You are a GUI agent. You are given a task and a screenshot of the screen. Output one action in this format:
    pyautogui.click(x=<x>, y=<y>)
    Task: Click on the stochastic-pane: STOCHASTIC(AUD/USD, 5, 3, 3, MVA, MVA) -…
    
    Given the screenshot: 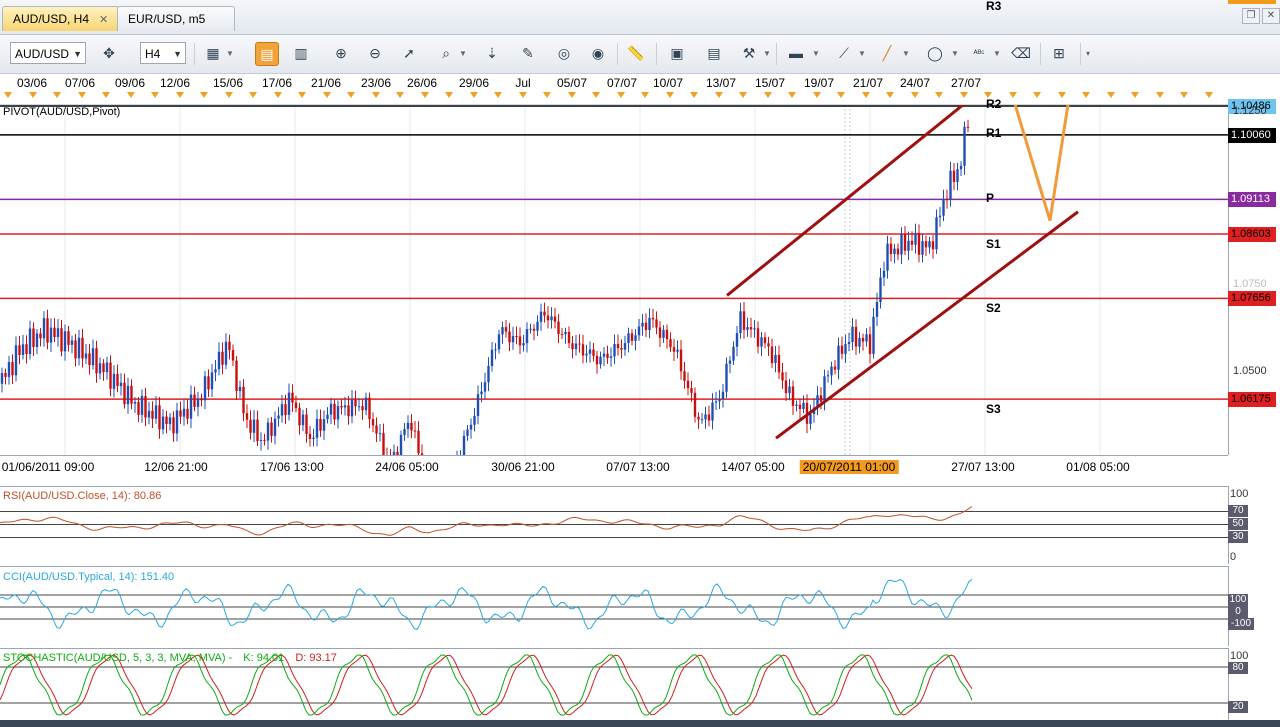 What is the action you would take?
    pyautogui.click(x=614, y=684)
    